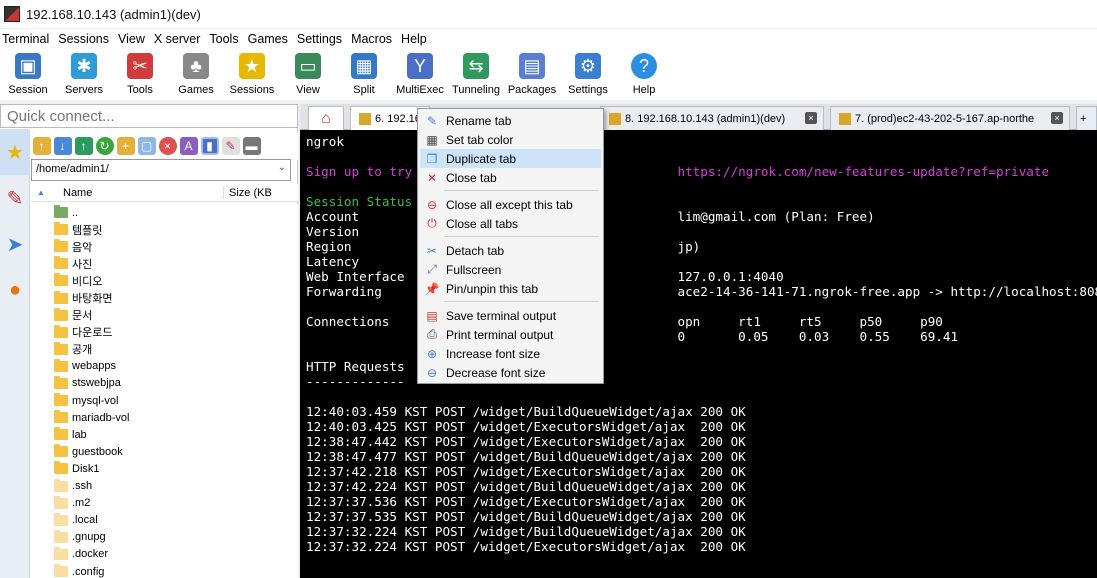 This screenshot has height=578, width=1097. Describe the element at coordinates (164, 349) in the screenshot. I see `file-row: 공개` at that location.